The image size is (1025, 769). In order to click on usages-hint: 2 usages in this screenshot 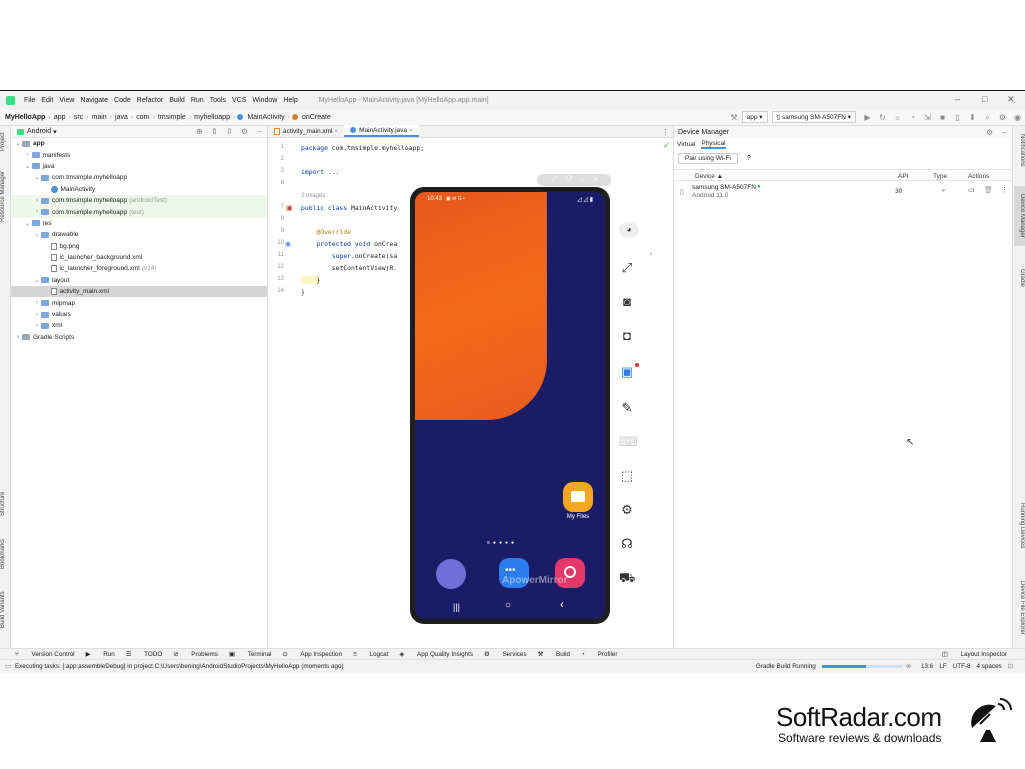, I will do `click(313, 196)`.